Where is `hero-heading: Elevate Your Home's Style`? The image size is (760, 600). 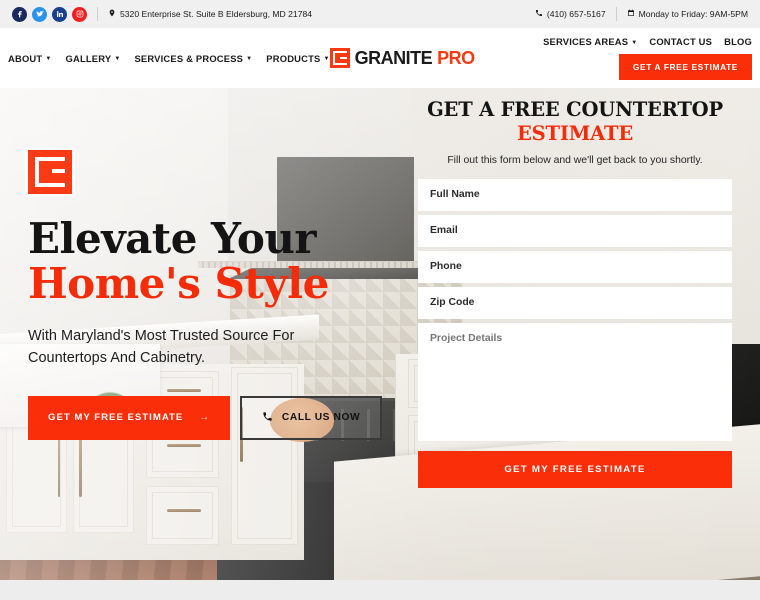 hero-heading: Elevate Your Home's Style is located at coordinates (218, 261).